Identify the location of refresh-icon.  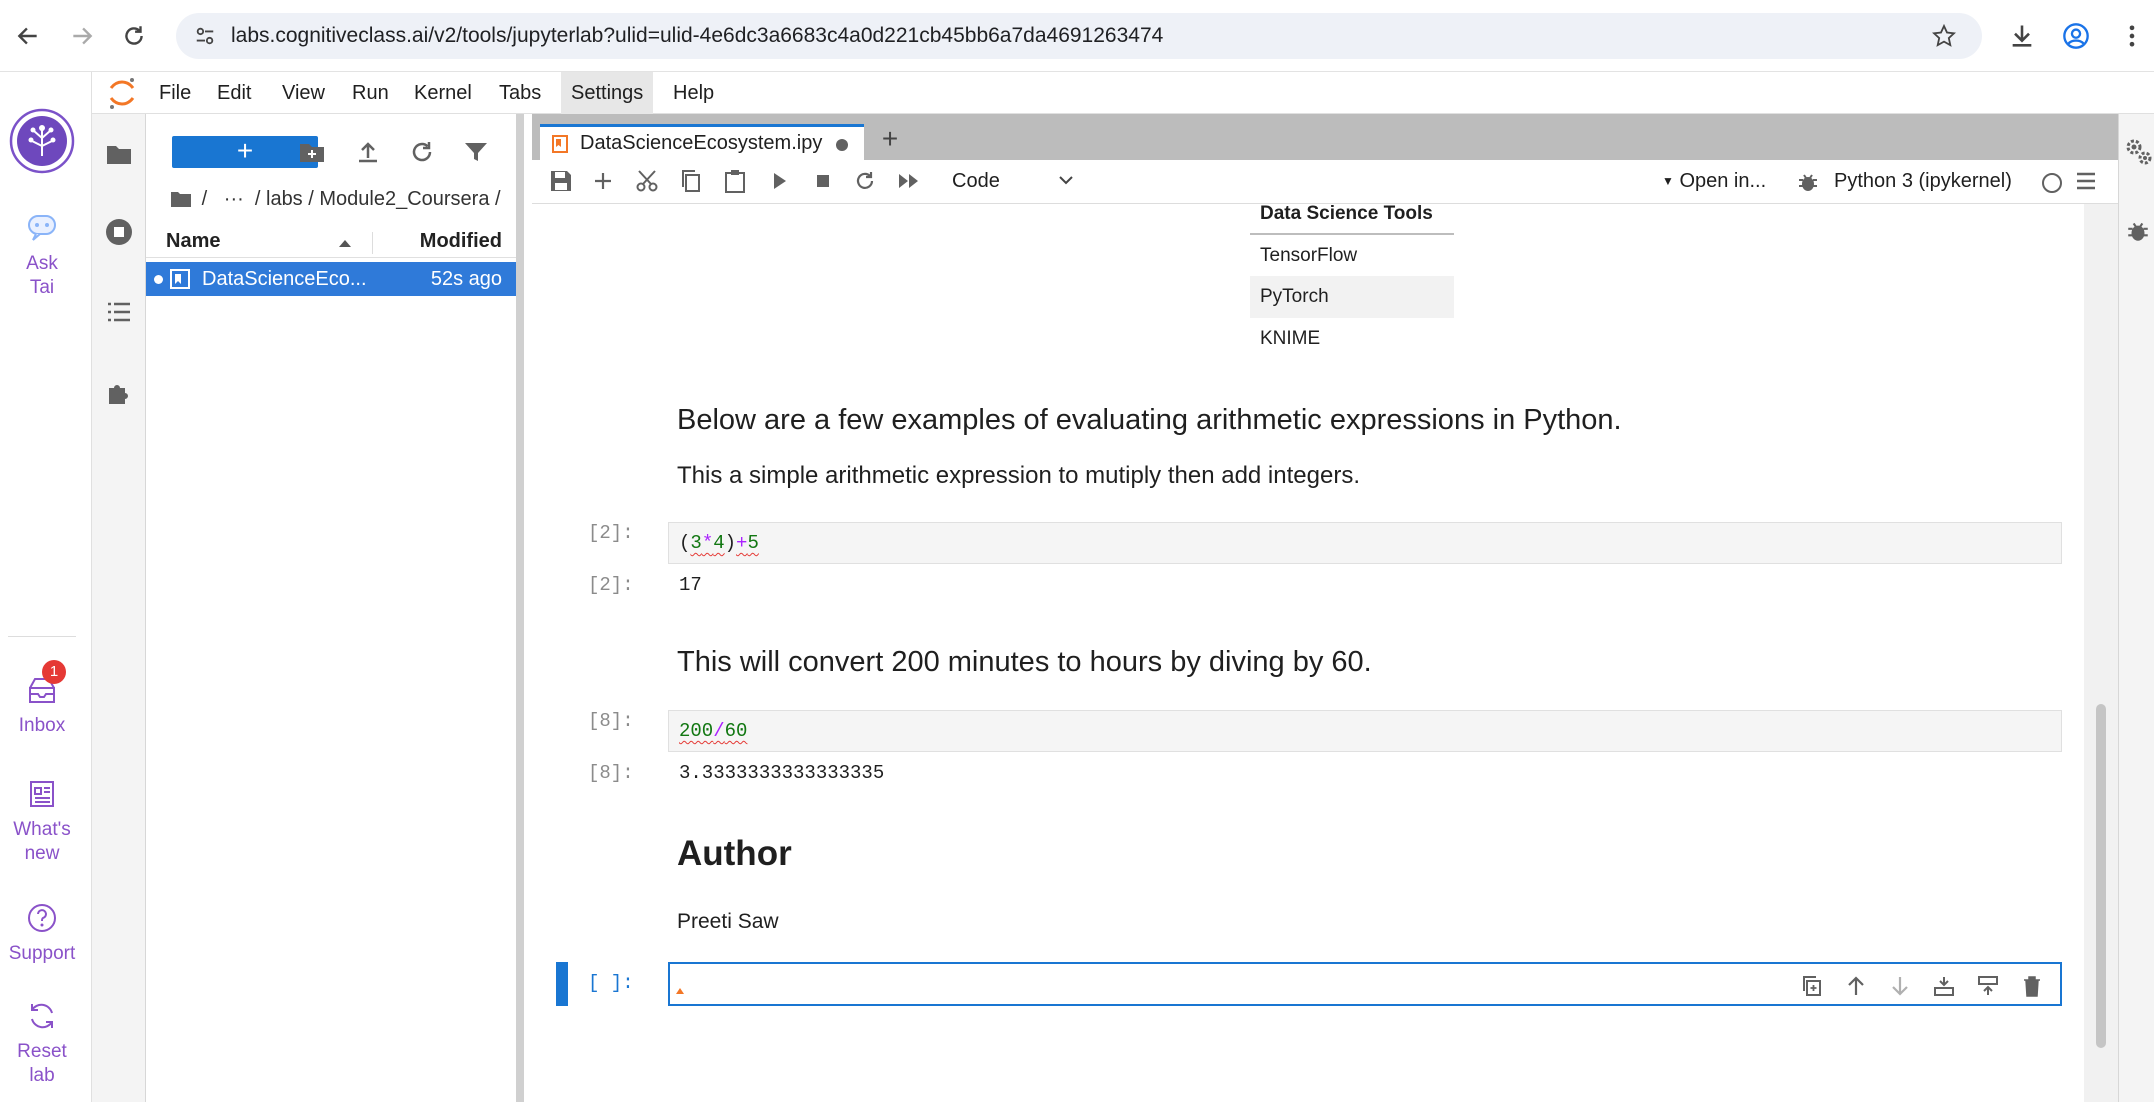
(422, 152).